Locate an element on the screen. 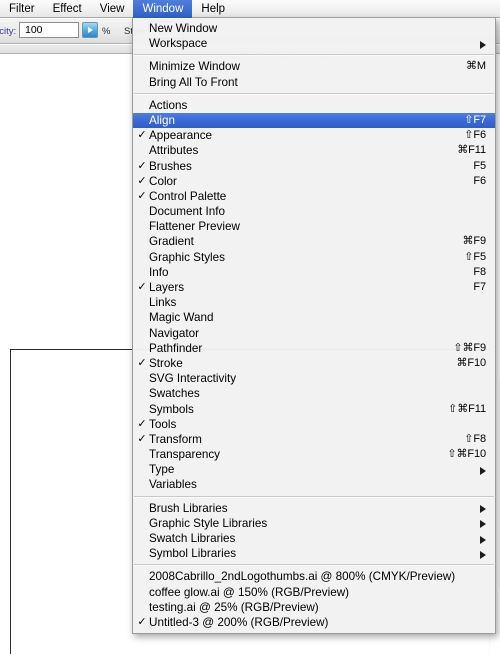  menu-item-color: ✓ Color F6 is located at coordinates (314, 181).